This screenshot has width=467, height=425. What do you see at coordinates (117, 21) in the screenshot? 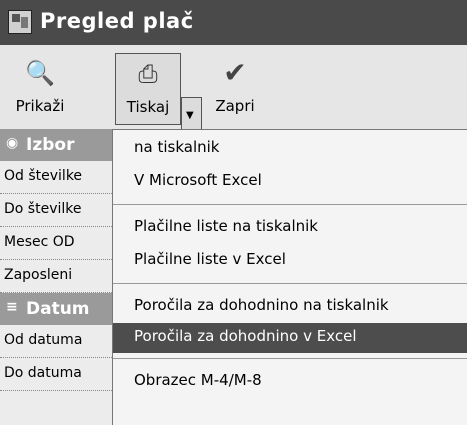
I see `window-title: Pregled plač` at bounding box center [117, 21].